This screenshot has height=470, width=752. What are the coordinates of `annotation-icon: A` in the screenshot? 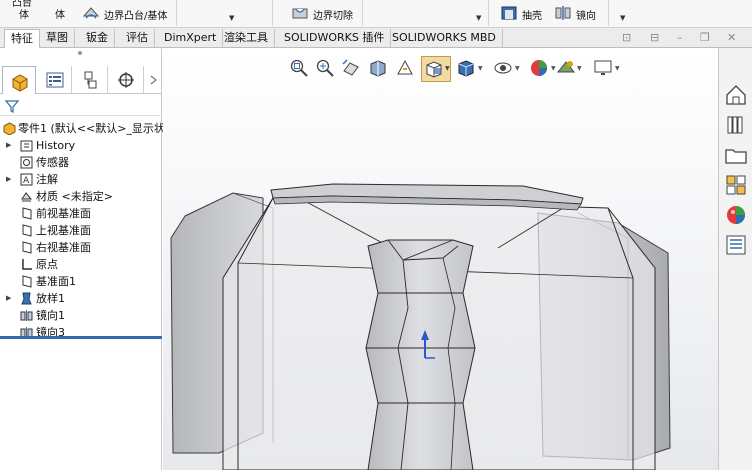 It's located at (26, 179).